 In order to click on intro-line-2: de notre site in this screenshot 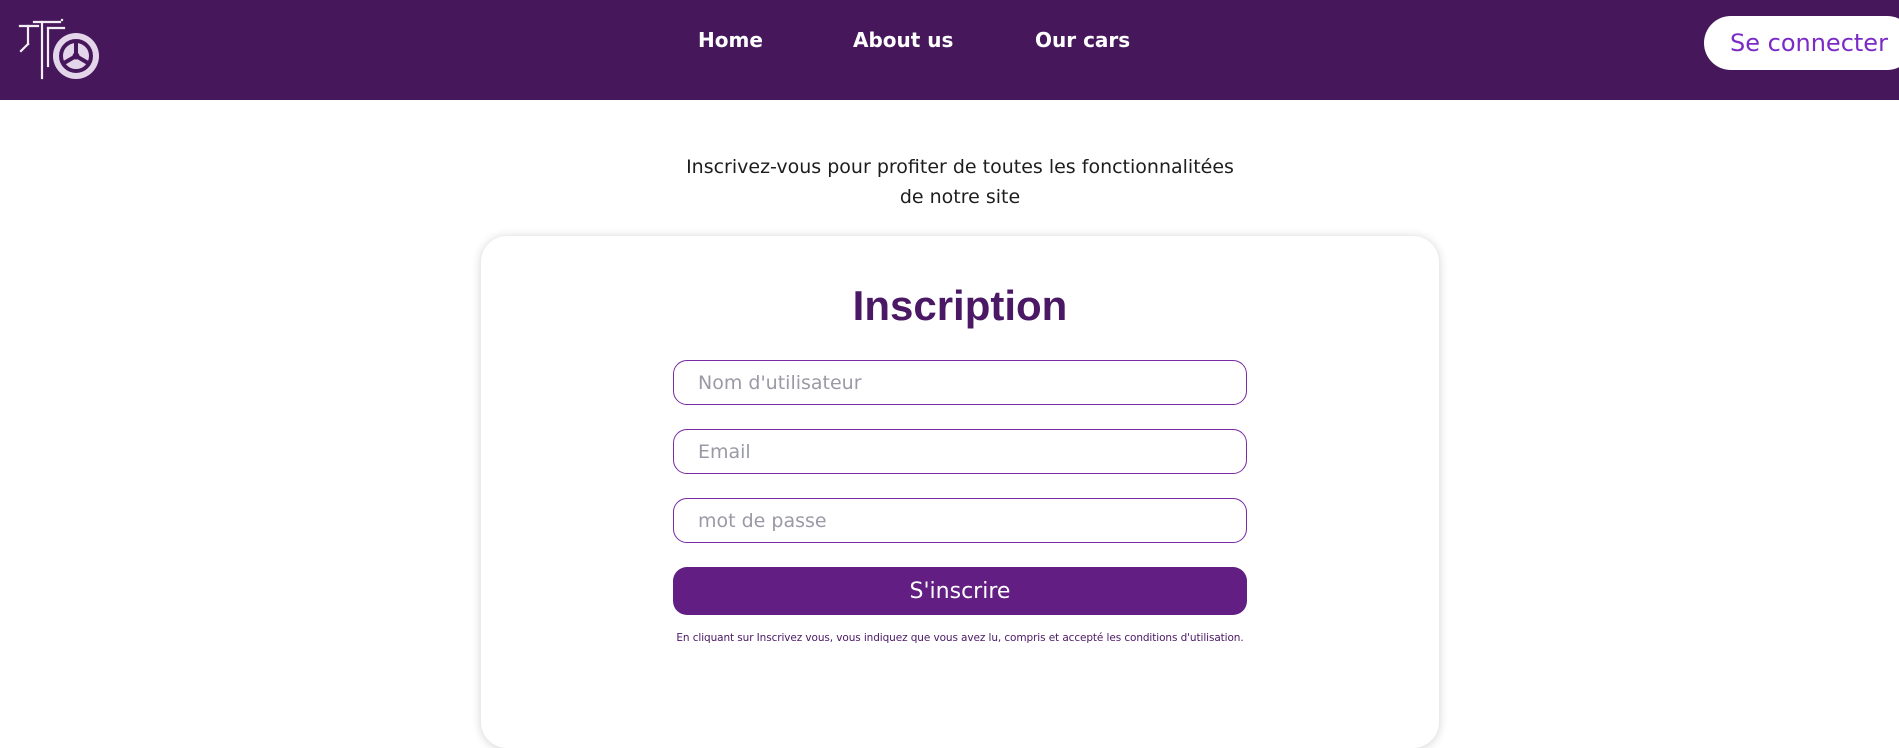, I will do `click(960, 197)`.